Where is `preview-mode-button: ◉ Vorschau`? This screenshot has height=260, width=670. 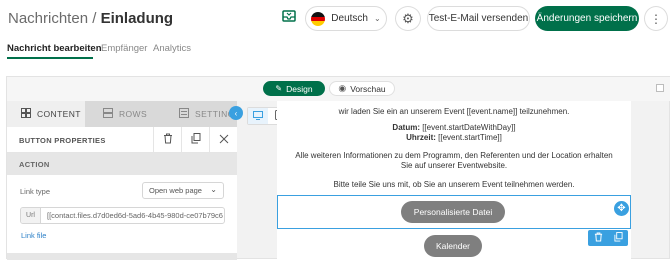 preview-mode-button: ◉ Vorschau is located at coordinates (362, 88).